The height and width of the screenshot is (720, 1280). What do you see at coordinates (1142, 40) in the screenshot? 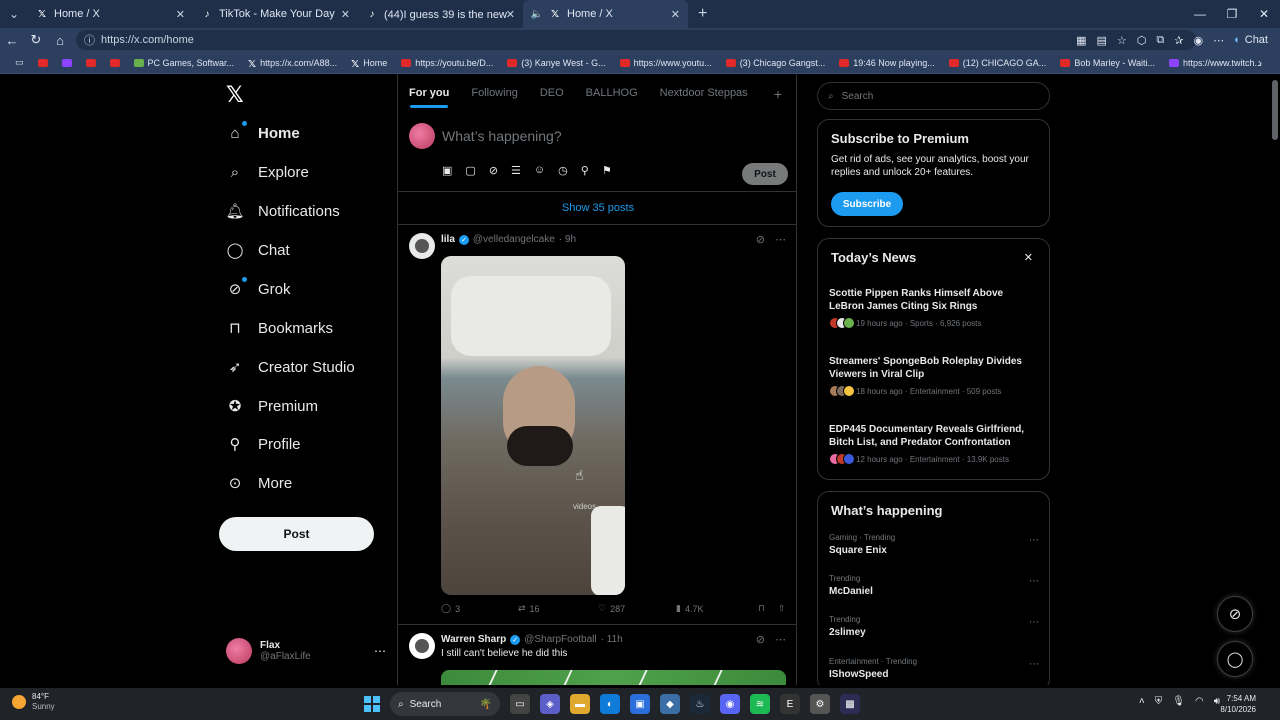
I see `extensions-icon: ⬡` at bounding box center [1142, 40].